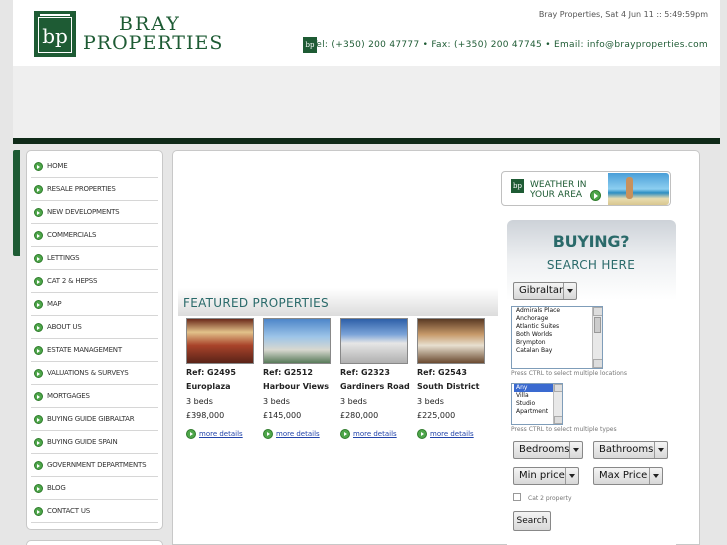  What do you see at coordinates (517, 186) in the screenshot?
I see `weather-logo-icon: bp` at bounding box center [517, 186].